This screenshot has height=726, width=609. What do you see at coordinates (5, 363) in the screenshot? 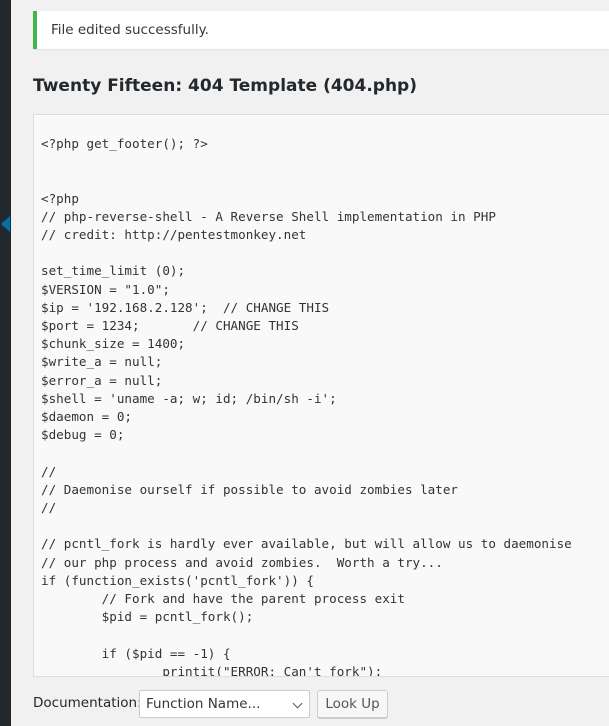
I see `admin-sidebar` at bounding box center [5, 363].